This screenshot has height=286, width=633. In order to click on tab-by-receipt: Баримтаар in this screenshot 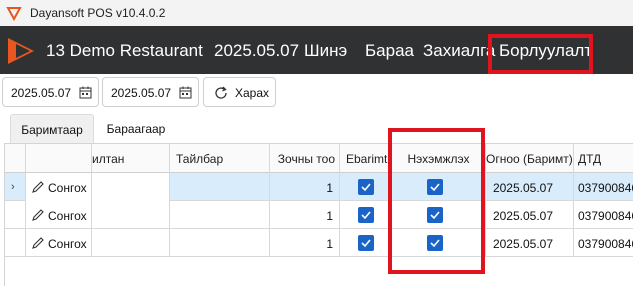, I will do `click(52, 128)`.